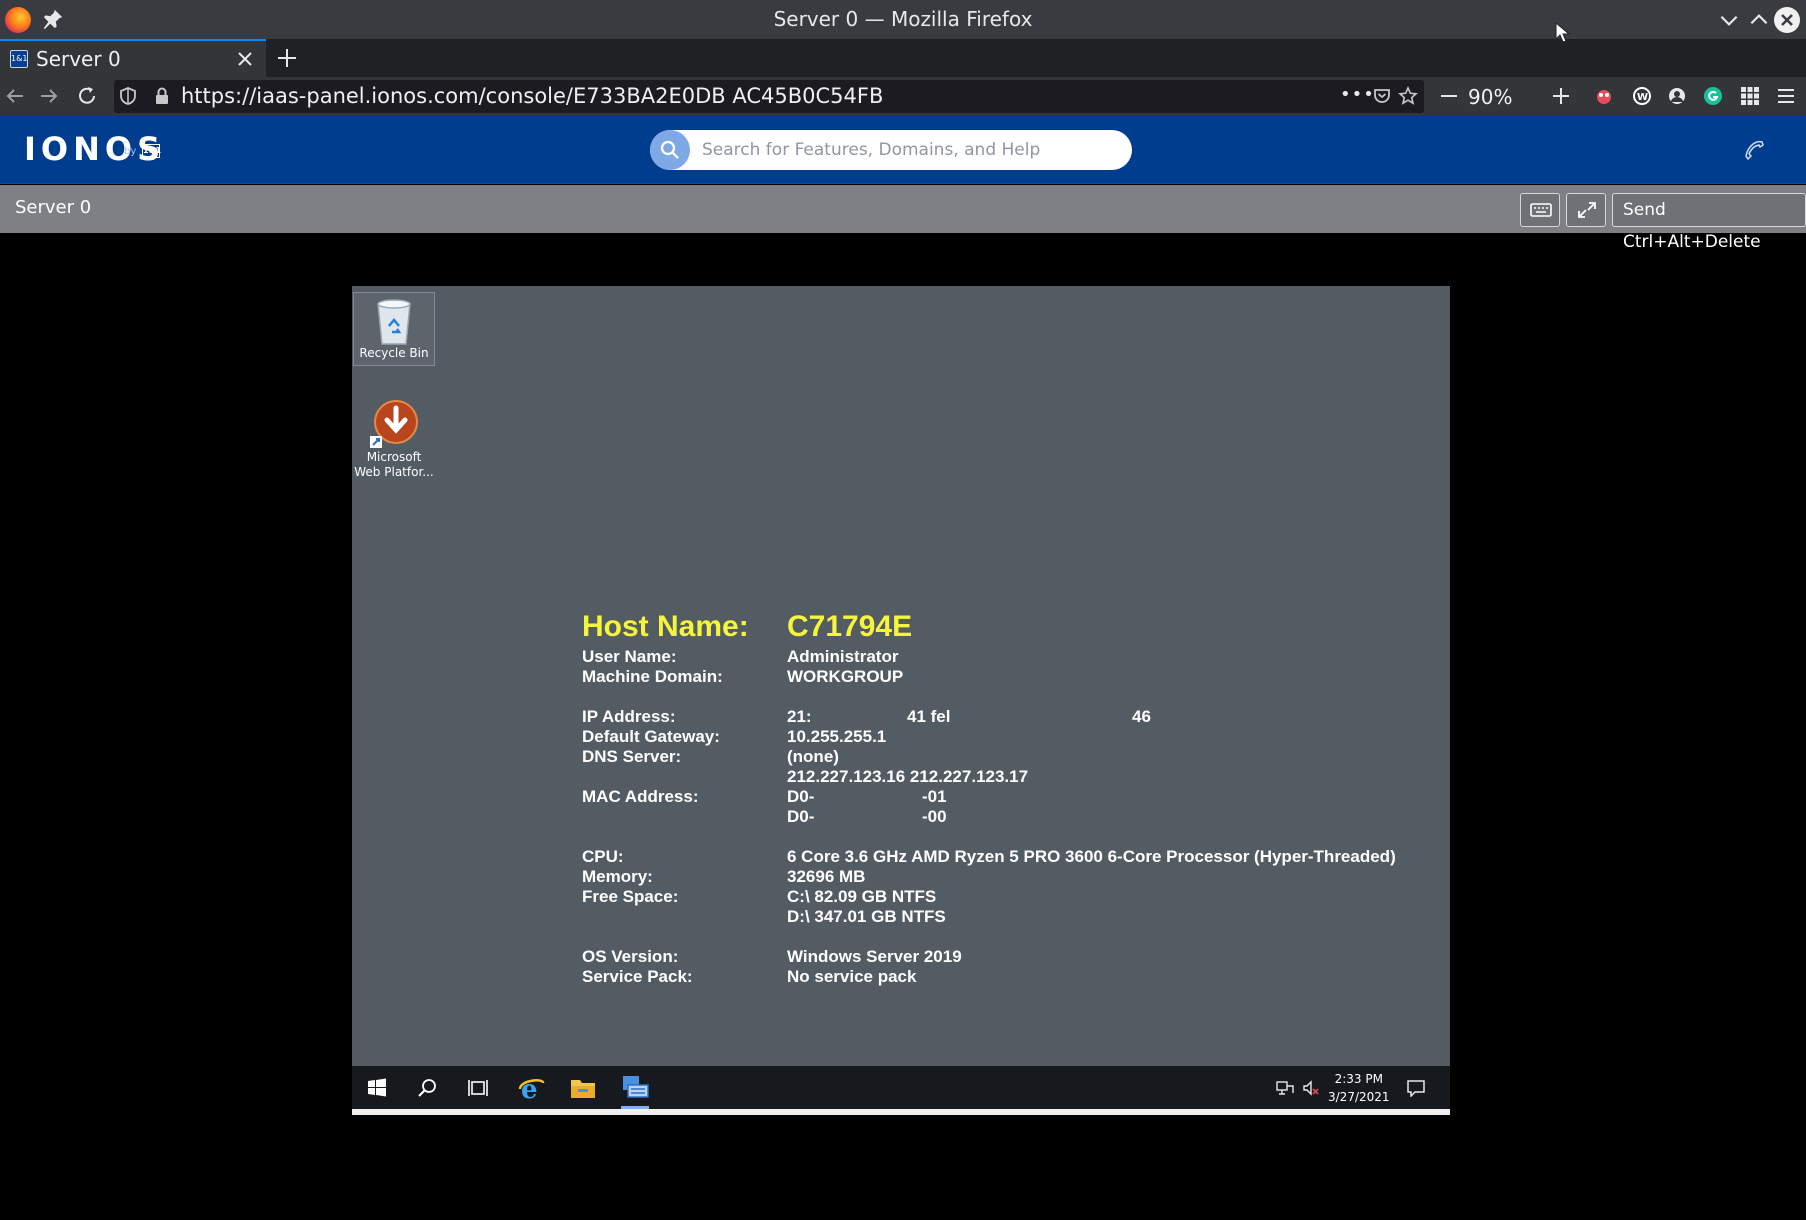  I want to click on bginfo-value: -00, so click(934, 816).